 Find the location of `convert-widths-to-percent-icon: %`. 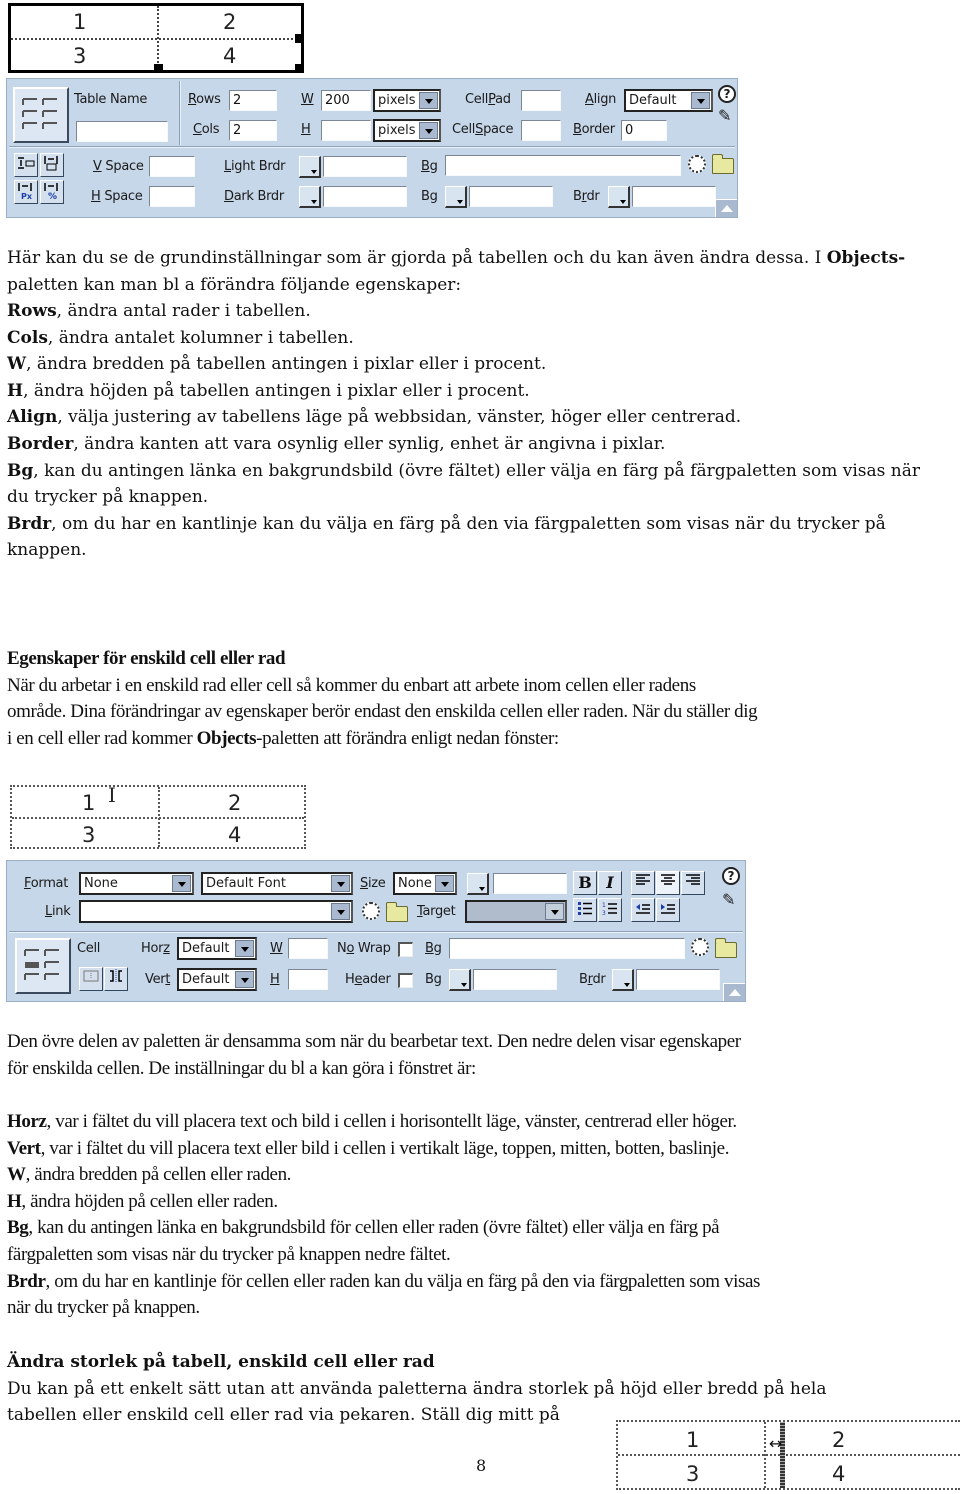

convert-widths-to-percent-icon: % is located at coordinates (52, 192).